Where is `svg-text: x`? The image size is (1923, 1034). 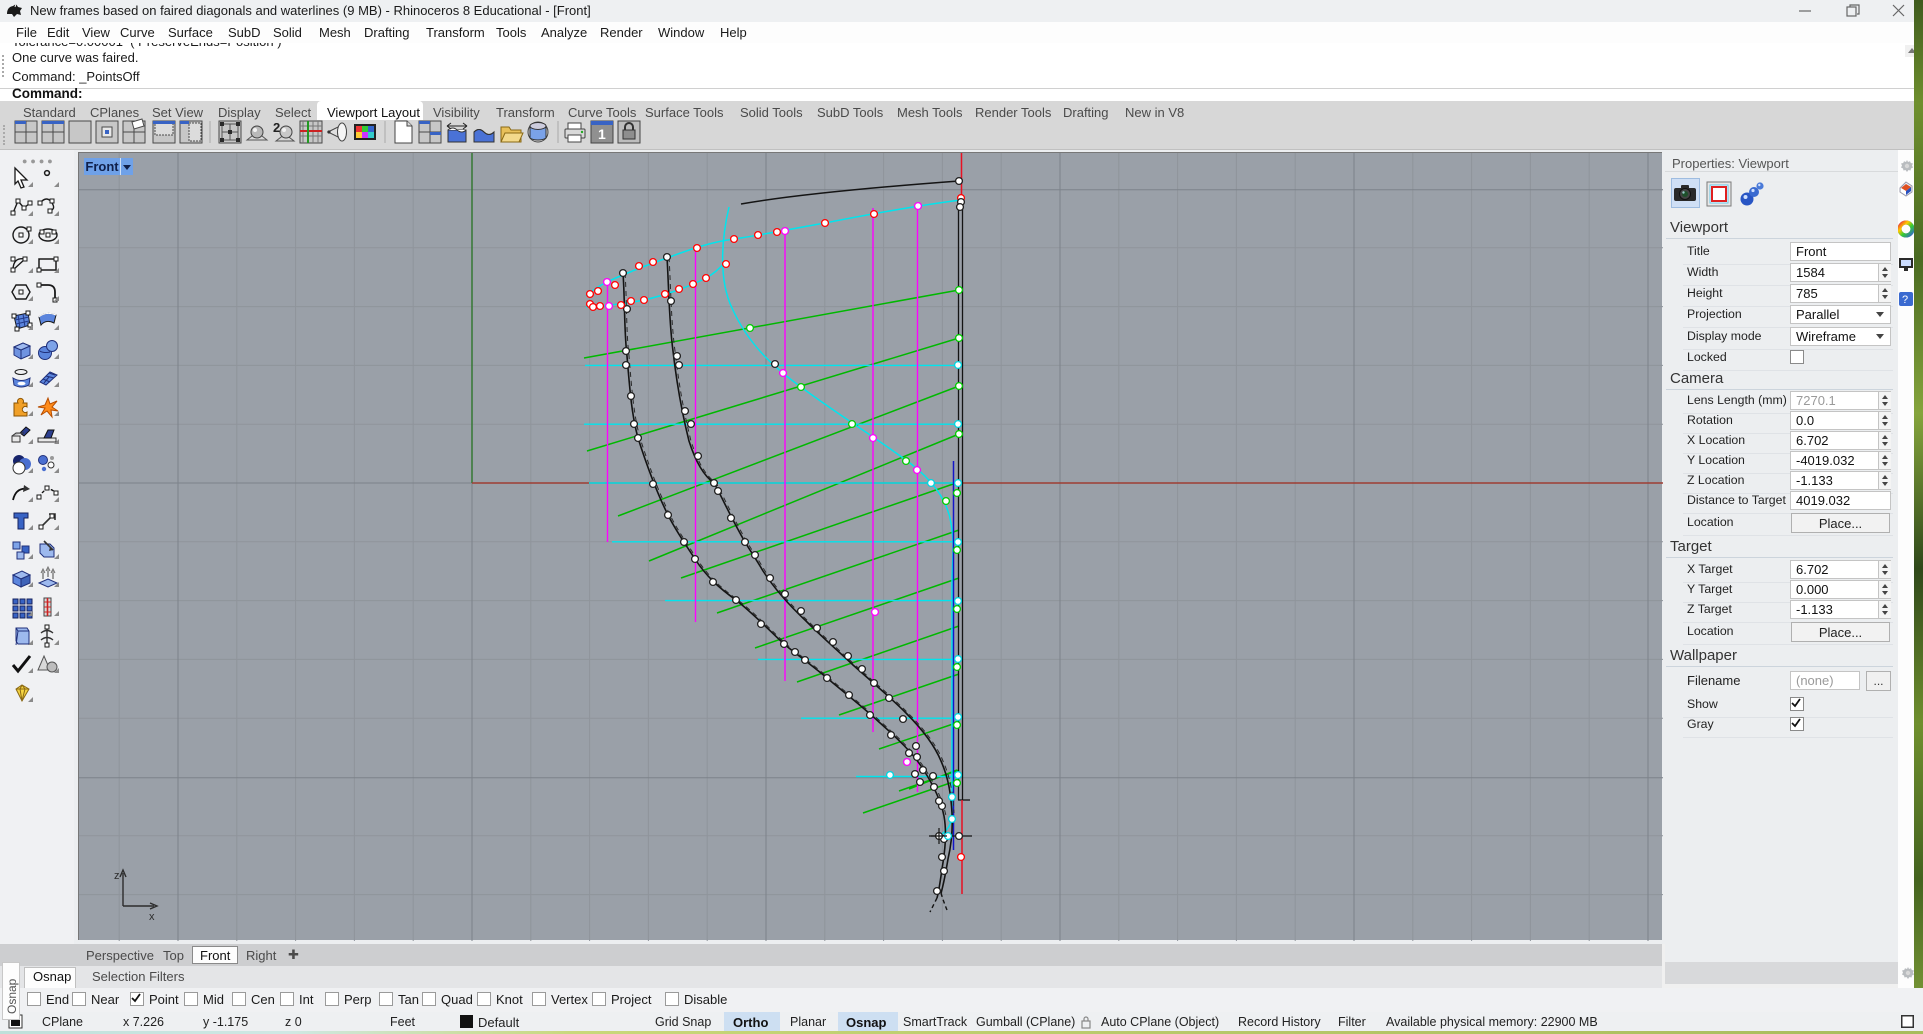
svg-text: x is located at coordinates (152, 917).